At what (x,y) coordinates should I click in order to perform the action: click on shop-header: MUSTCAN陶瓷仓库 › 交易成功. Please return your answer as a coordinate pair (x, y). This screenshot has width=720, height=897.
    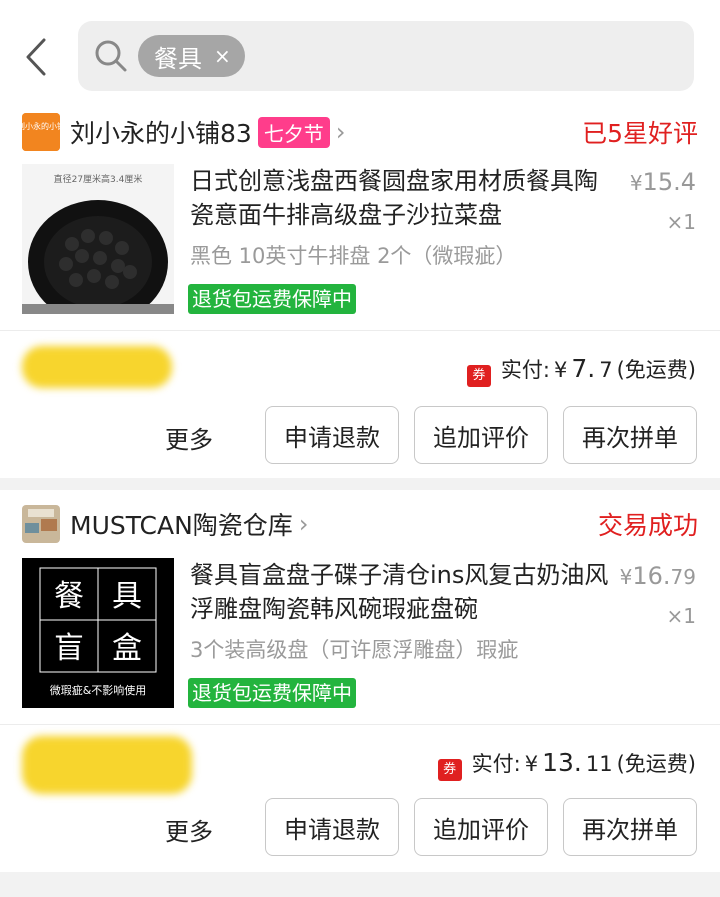
    Looking at the image, I should click on (360, 524).